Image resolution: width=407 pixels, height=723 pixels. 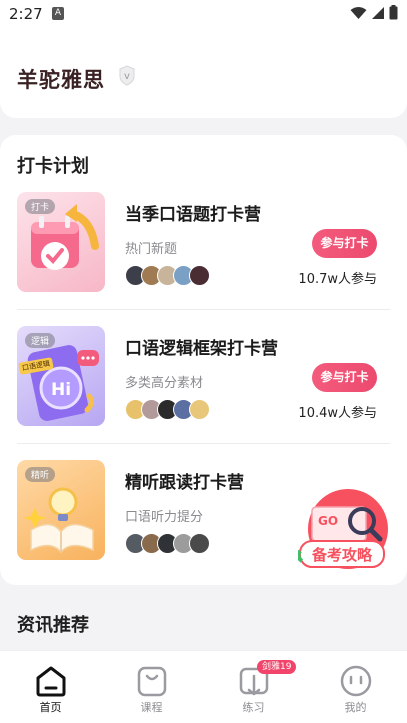 What do you see at coordinates (61, 80) in the screenshot?
I see `brand-title: 羊驼雅思` at bounding box center [61, 80].